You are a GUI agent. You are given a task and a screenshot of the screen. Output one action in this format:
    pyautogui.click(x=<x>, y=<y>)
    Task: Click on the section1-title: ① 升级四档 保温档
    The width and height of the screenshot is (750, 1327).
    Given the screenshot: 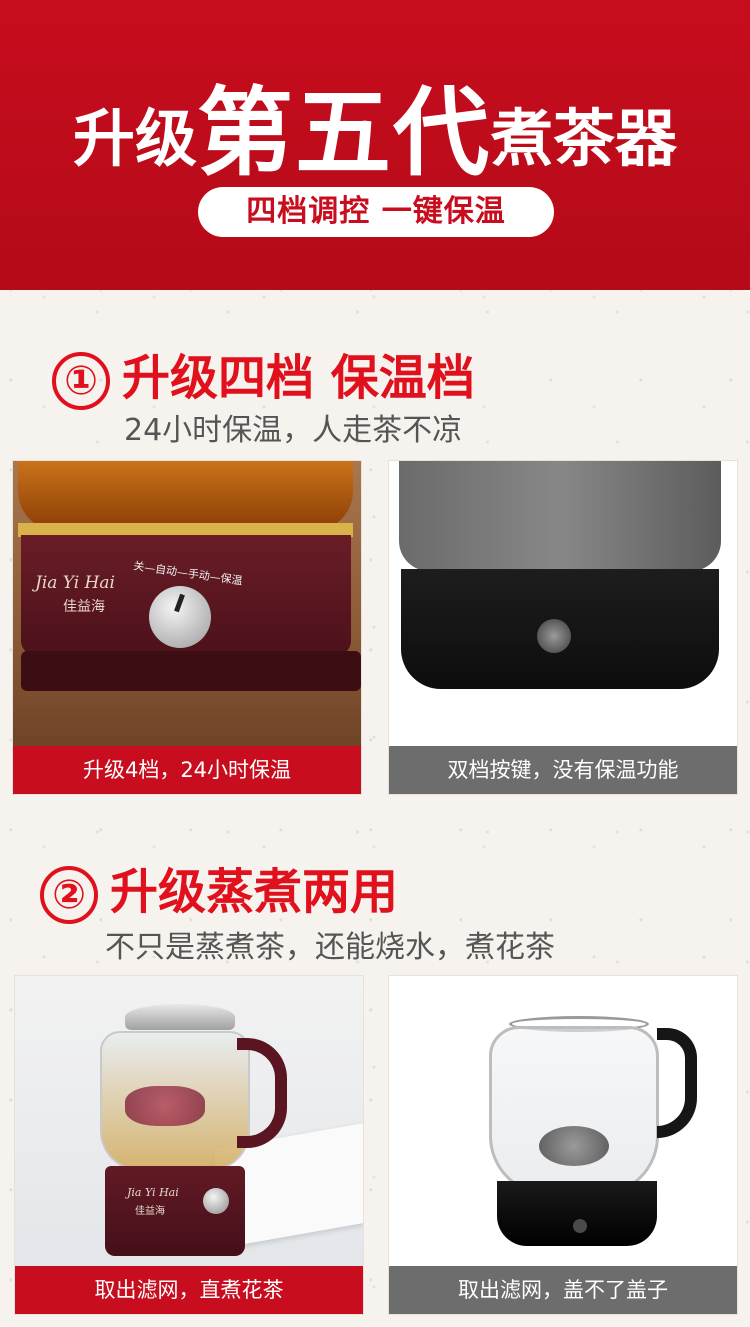 What is the action you would take?
    pyautogui.click(x=263, y=374)
    